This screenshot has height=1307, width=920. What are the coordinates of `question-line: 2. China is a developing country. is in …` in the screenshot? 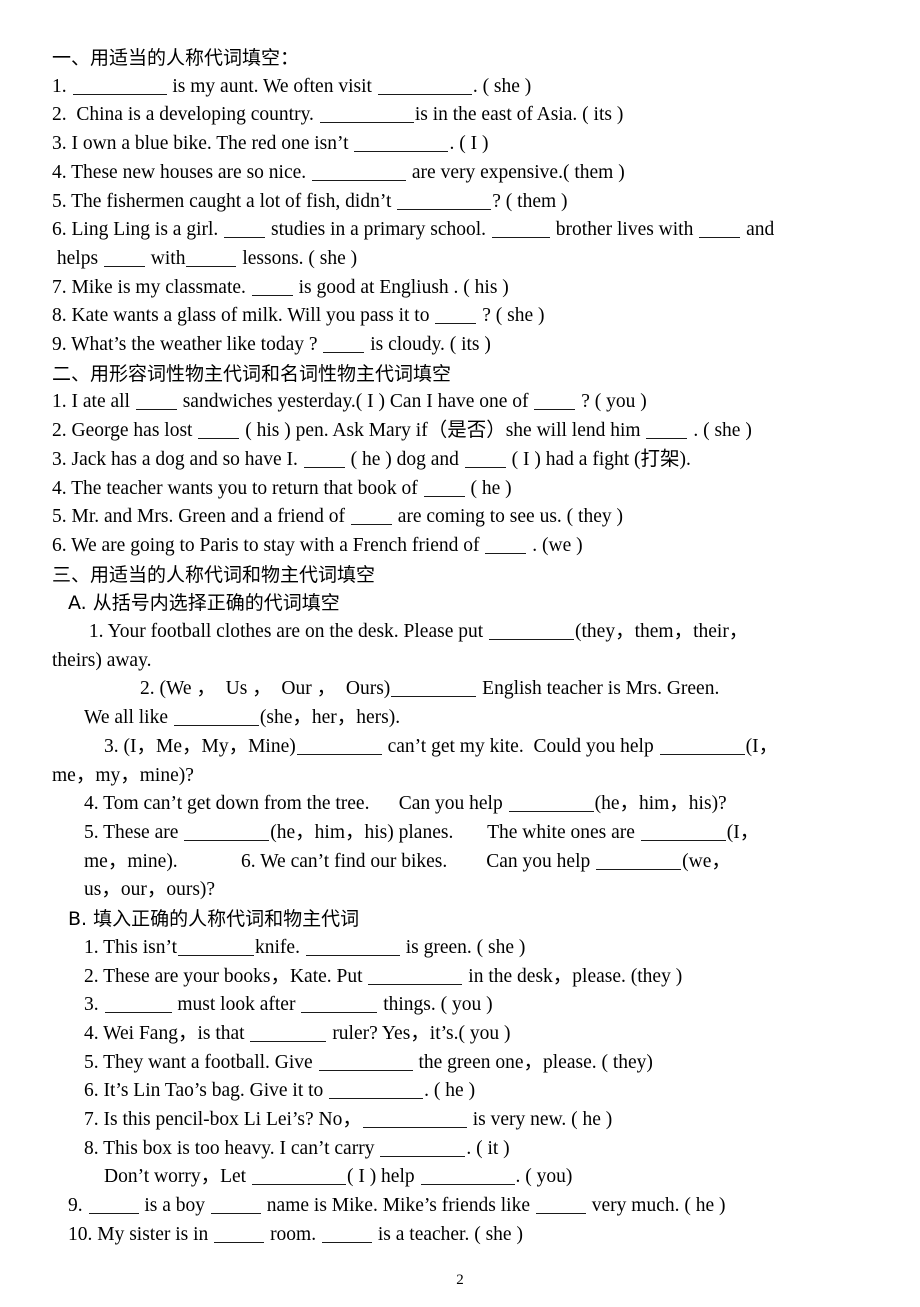 It's located at (471, 115).